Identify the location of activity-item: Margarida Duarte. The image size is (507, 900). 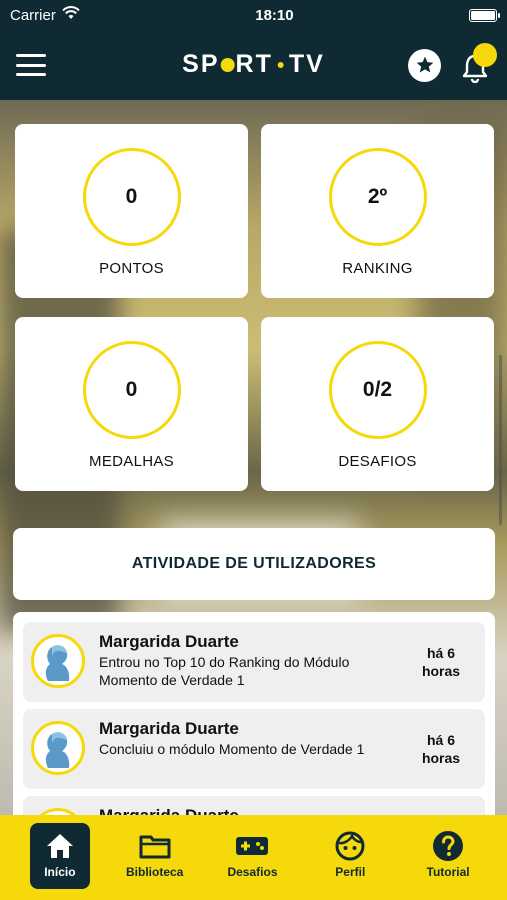
(254, 805).